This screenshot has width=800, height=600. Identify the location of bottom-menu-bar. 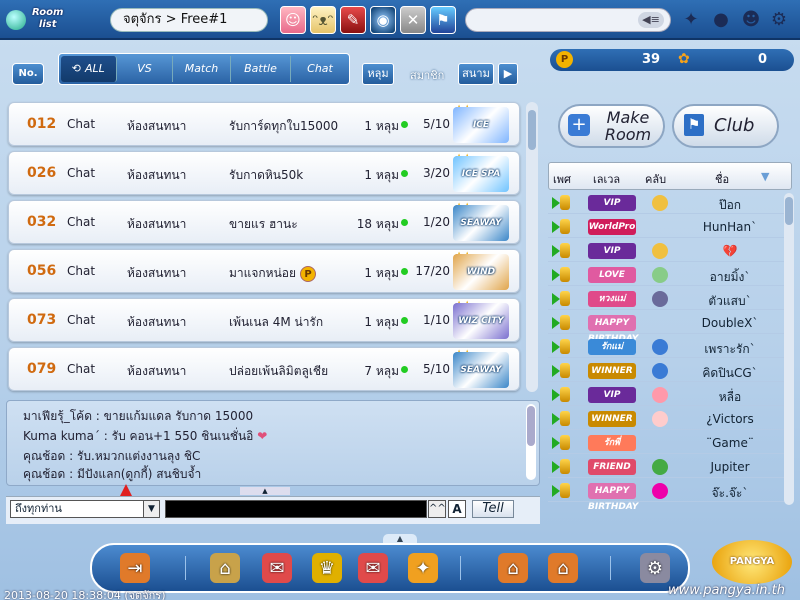
(390, 568).